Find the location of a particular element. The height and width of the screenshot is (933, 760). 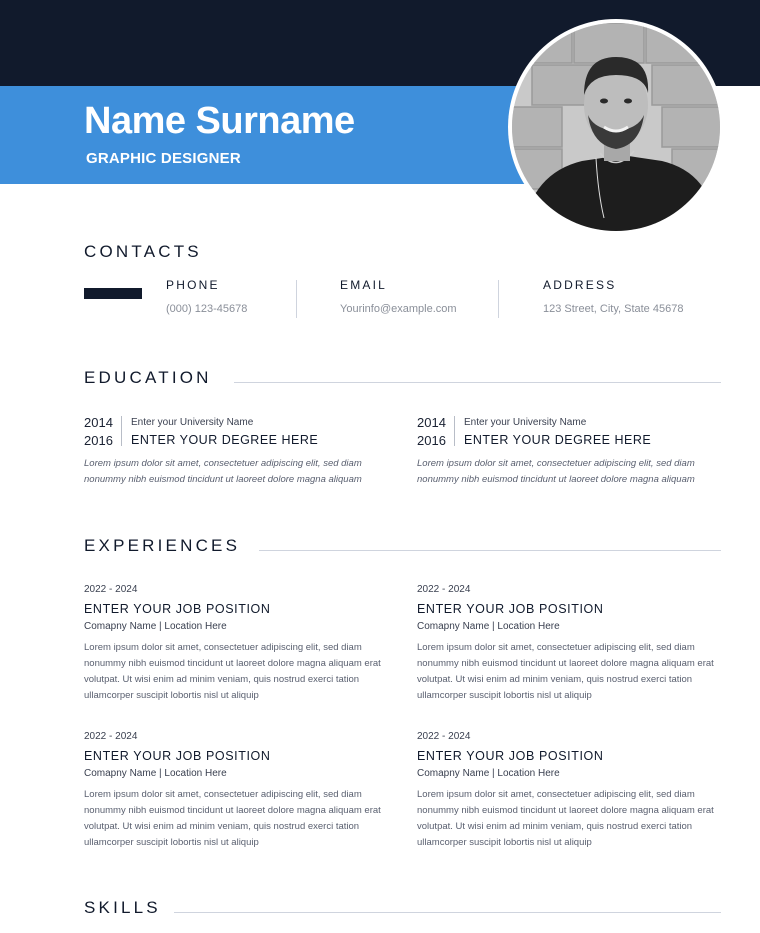

experiences-rule is located at coordinates (490, 550).